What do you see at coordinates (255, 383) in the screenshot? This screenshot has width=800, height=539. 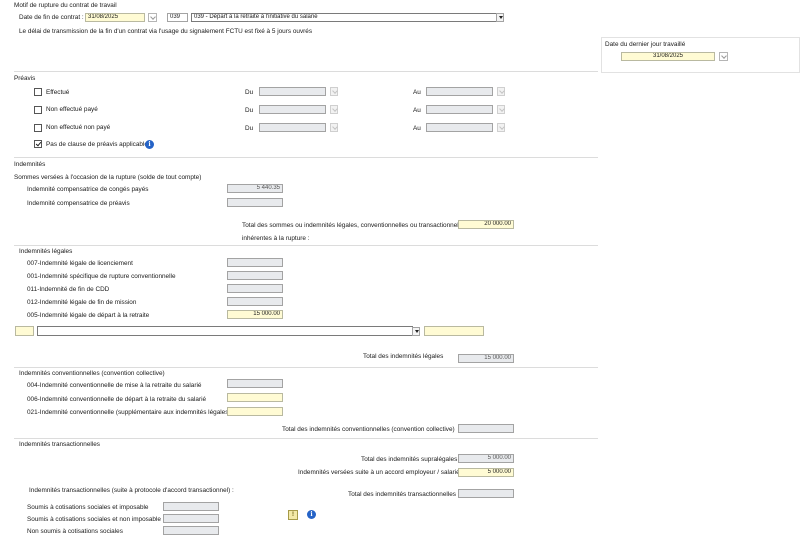 I see `conventionnelle-mise-retraite-input` at bounding box center [255, 383].